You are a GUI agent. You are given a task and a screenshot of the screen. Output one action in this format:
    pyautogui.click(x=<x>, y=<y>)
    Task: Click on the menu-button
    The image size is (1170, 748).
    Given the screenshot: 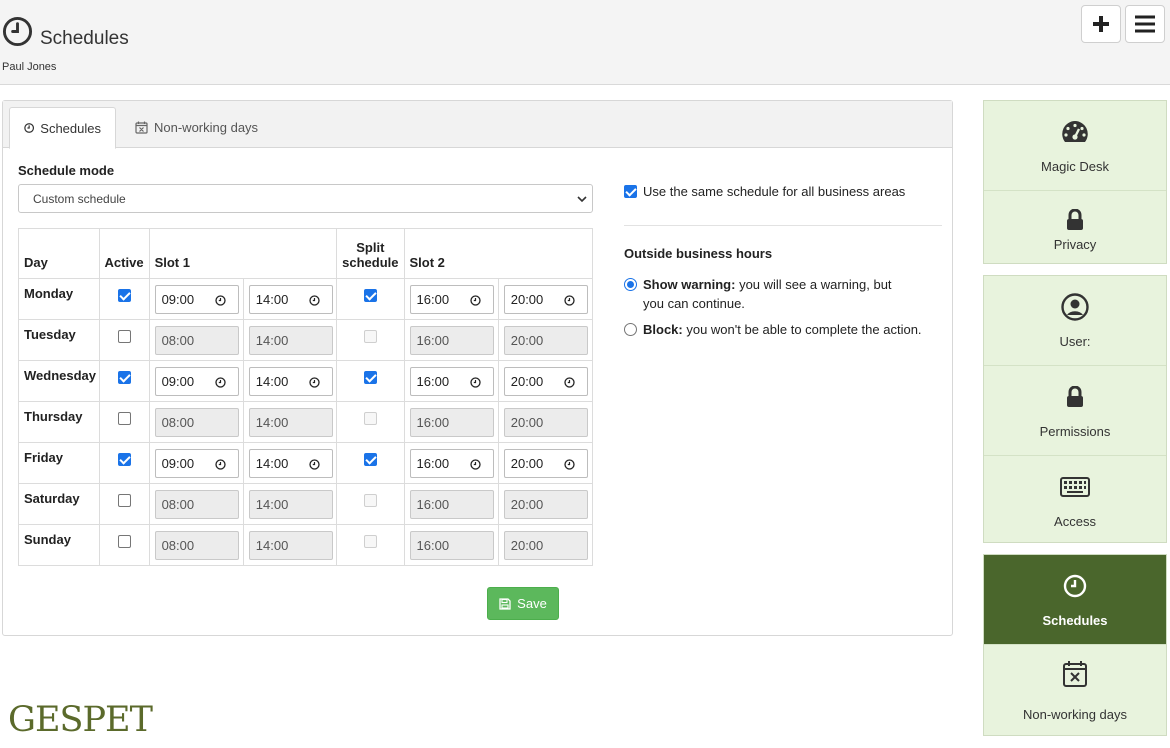 What is the action you would take?
    pyautogui.click(x=1145, y=24)
    